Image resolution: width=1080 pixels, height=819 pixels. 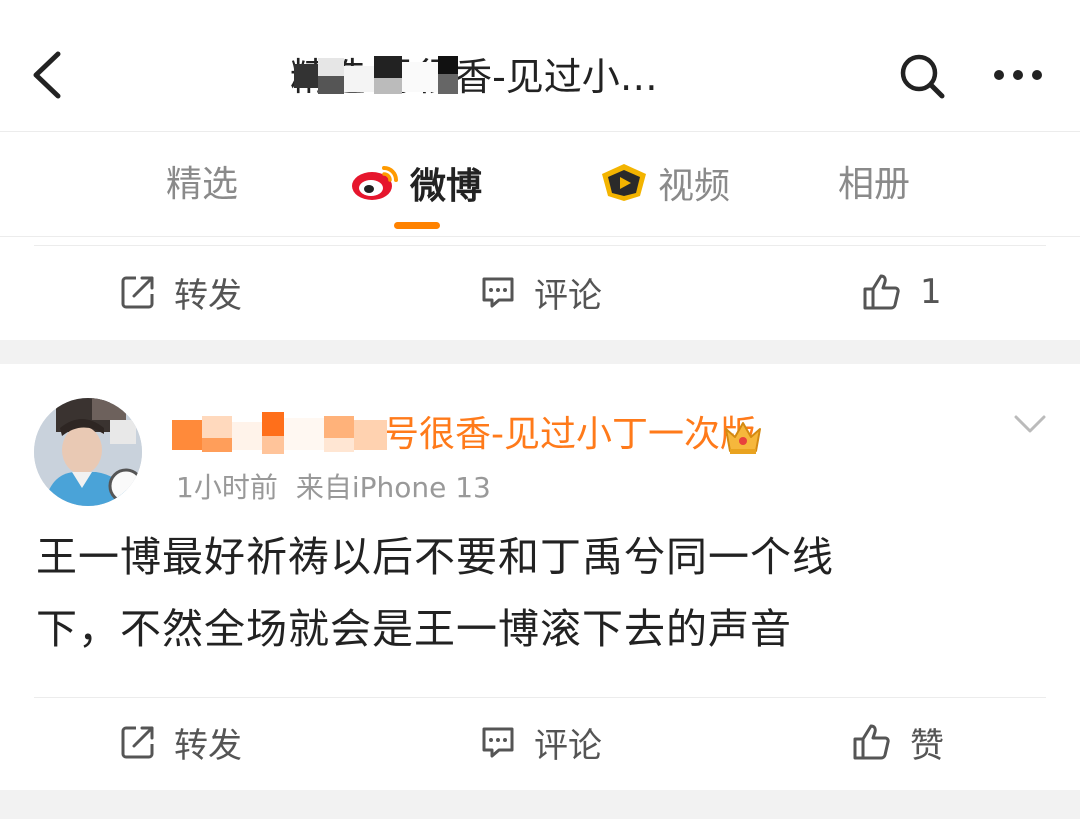 I want to click on prev-repost-label: 转发, so click(x=208, y=295).